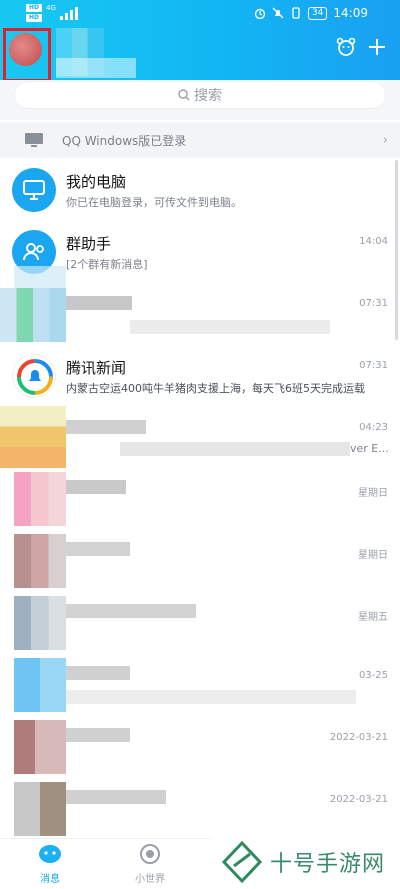 The height and width of the screenshot is (889, 400). What do you see at coordinates (373, 675) in the screenshot?
I see `conversation-time: 03-25` at bounding box center [373, 675].